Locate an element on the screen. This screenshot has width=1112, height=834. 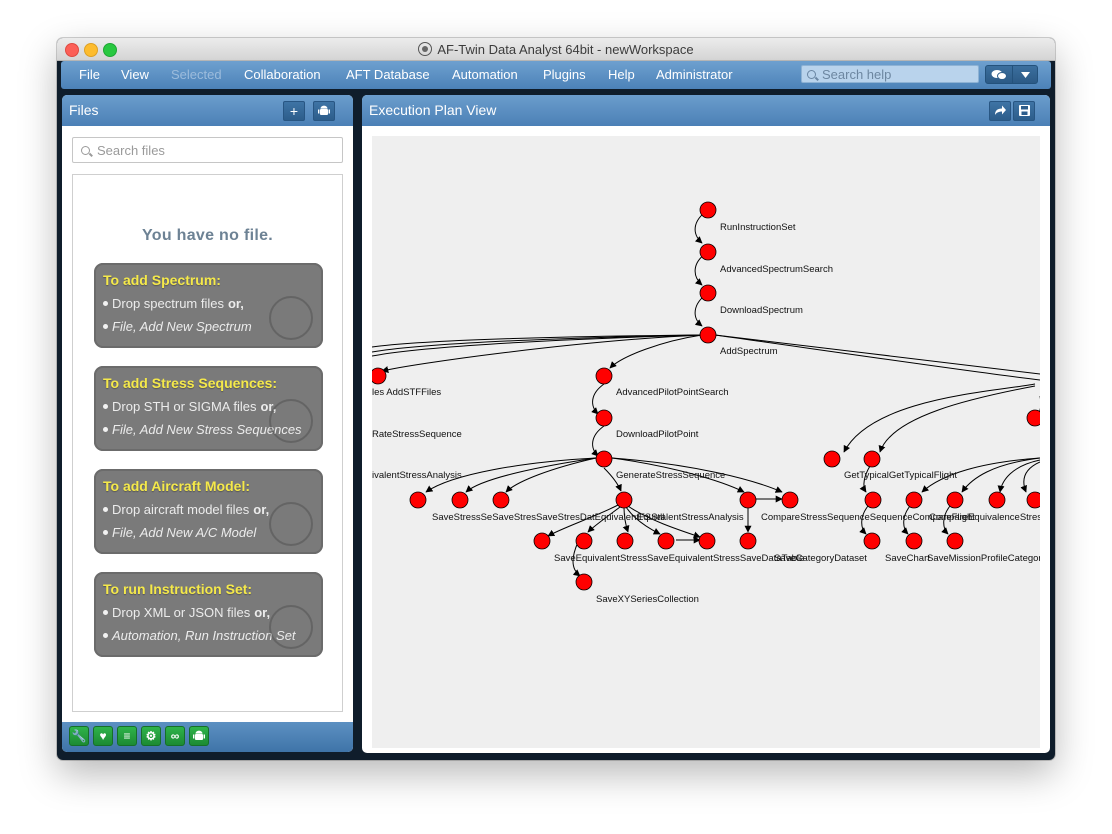
chat-button is located at coordinates (999, 74).